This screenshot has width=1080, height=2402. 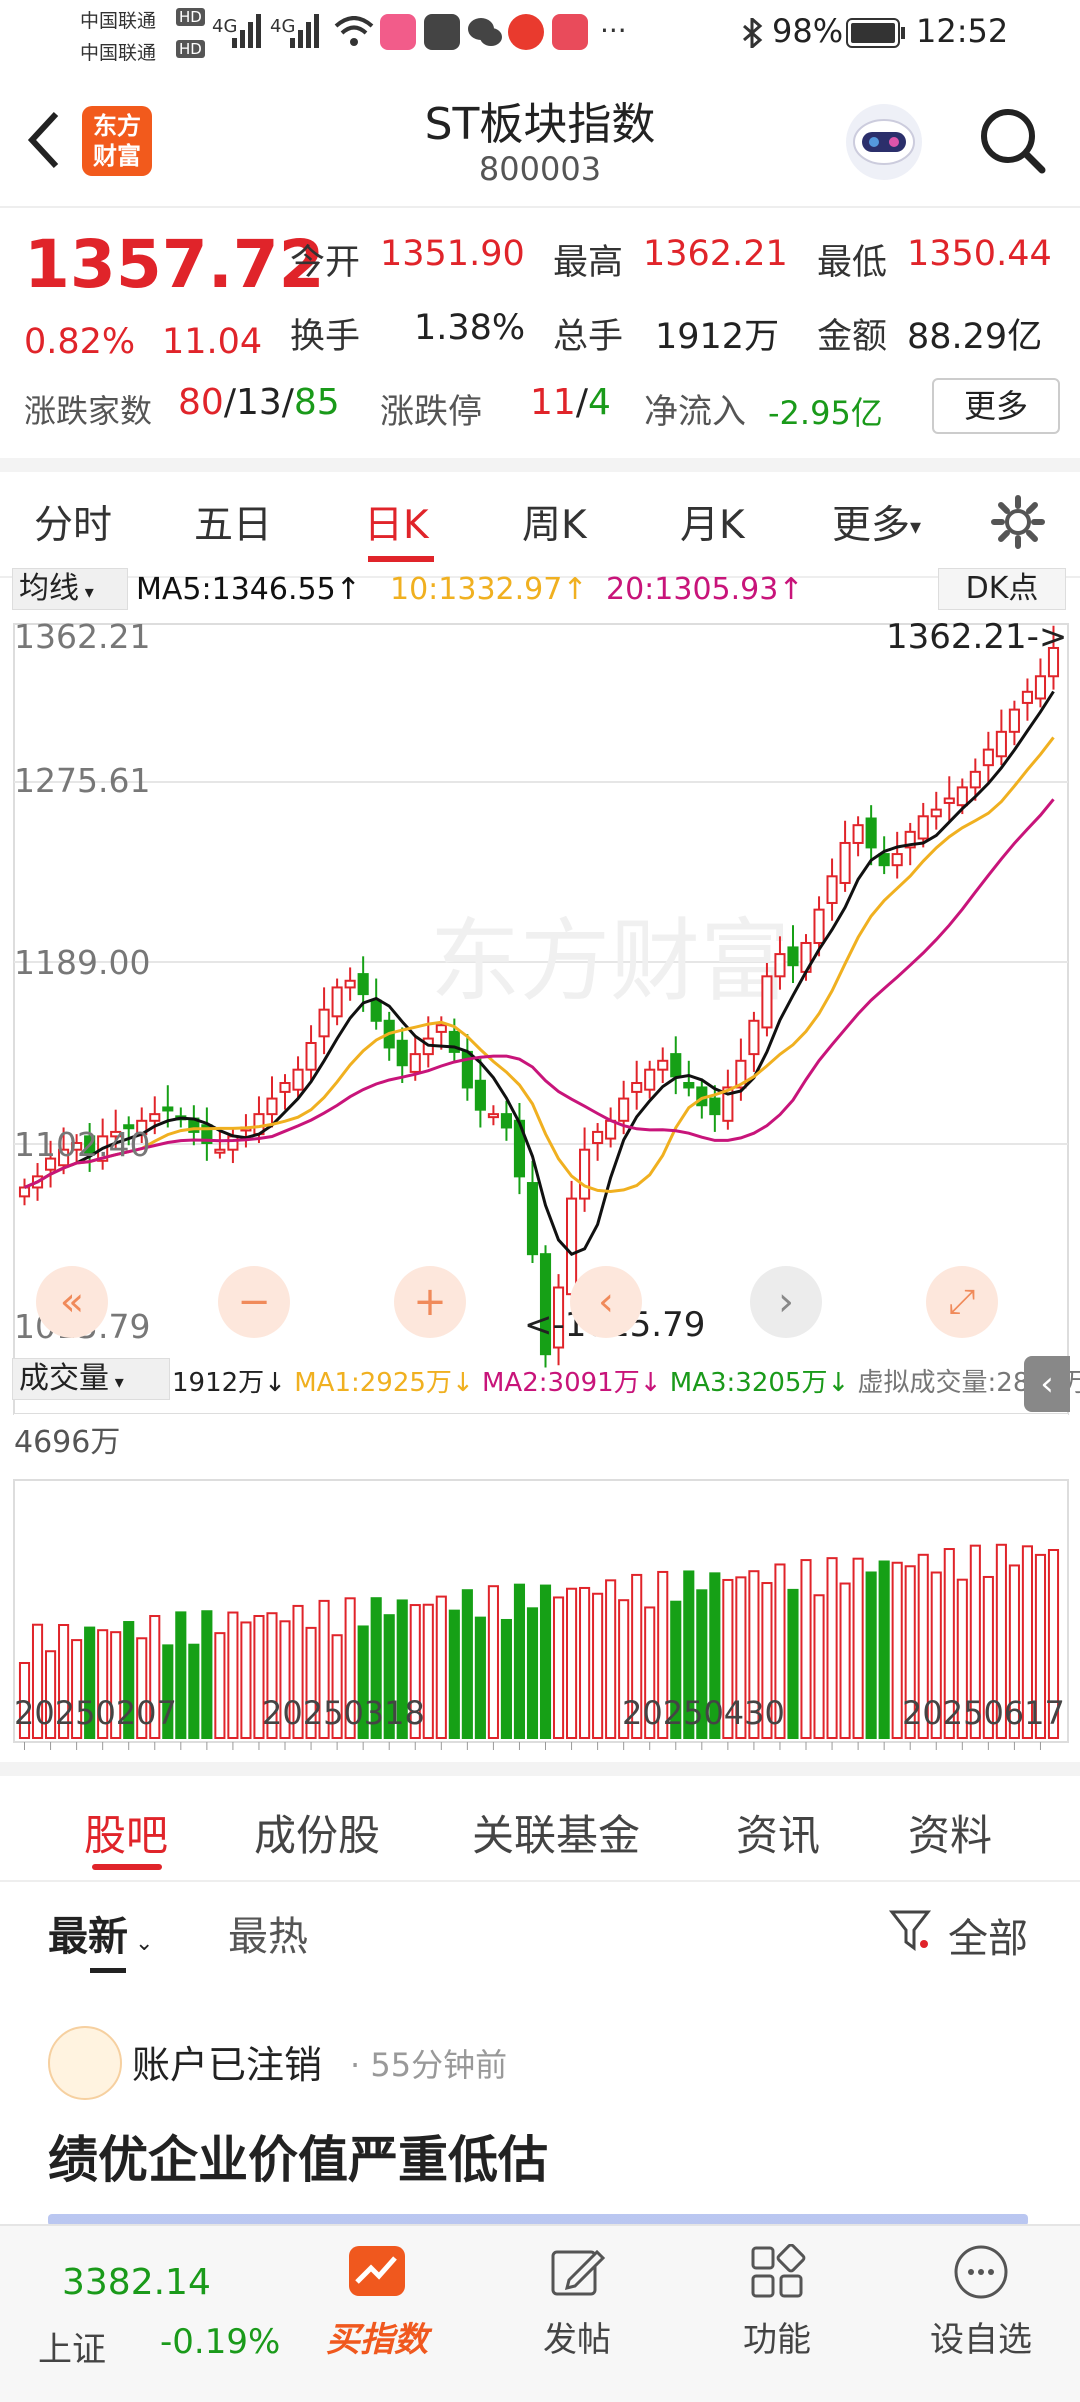 What do you see at coordinates (190, 17) in the screenshot?
I see `hd-badge-1: HD` at bounding box center [190, 17].